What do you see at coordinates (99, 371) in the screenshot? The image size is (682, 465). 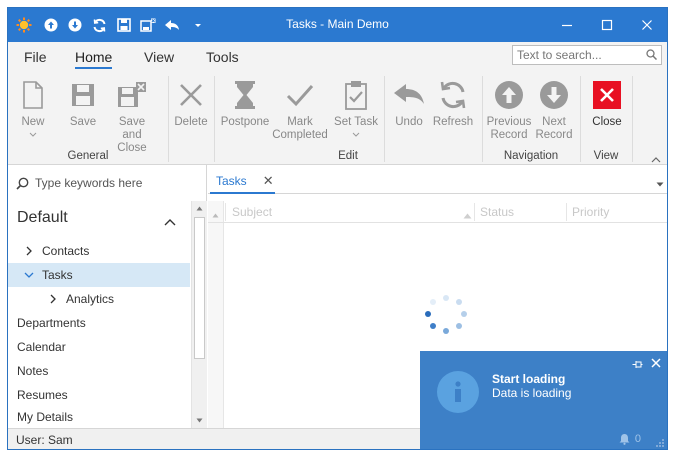 I see `nav-item-notes: Notes` at bounding box center [99, 371].